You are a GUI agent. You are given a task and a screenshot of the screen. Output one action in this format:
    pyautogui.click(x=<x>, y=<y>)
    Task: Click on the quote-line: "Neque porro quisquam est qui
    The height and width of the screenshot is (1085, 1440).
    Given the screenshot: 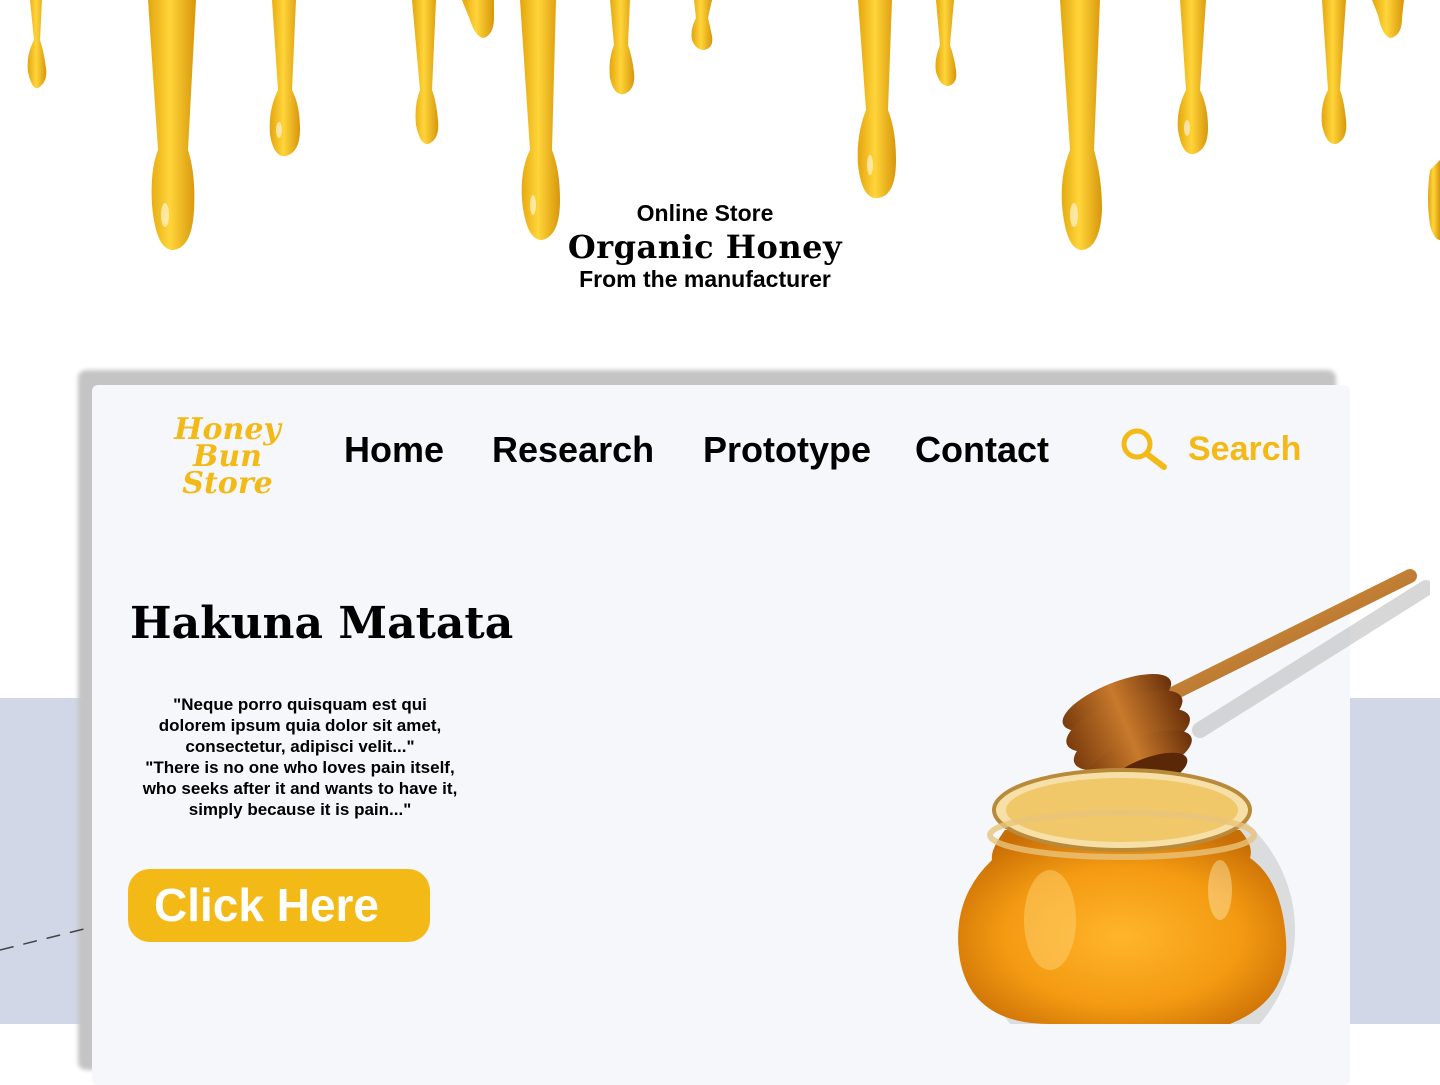 What is the action you would take?
    pyautogui.click(x=300, y=704)
    